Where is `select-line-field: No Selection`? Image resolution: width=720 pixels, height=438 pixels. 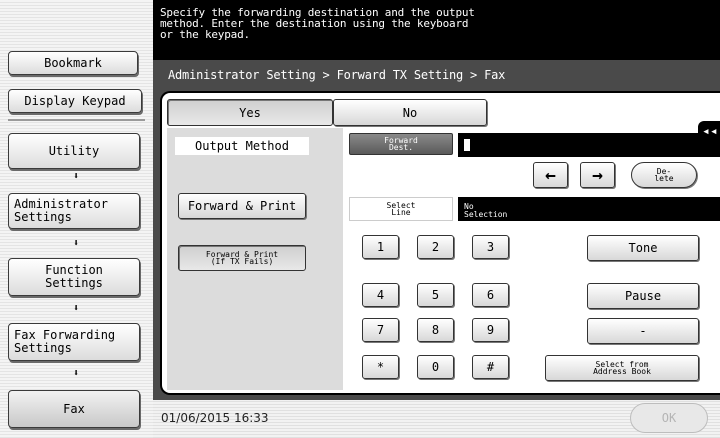
select-line-field: No Selection is located at coordinates (589, 209).